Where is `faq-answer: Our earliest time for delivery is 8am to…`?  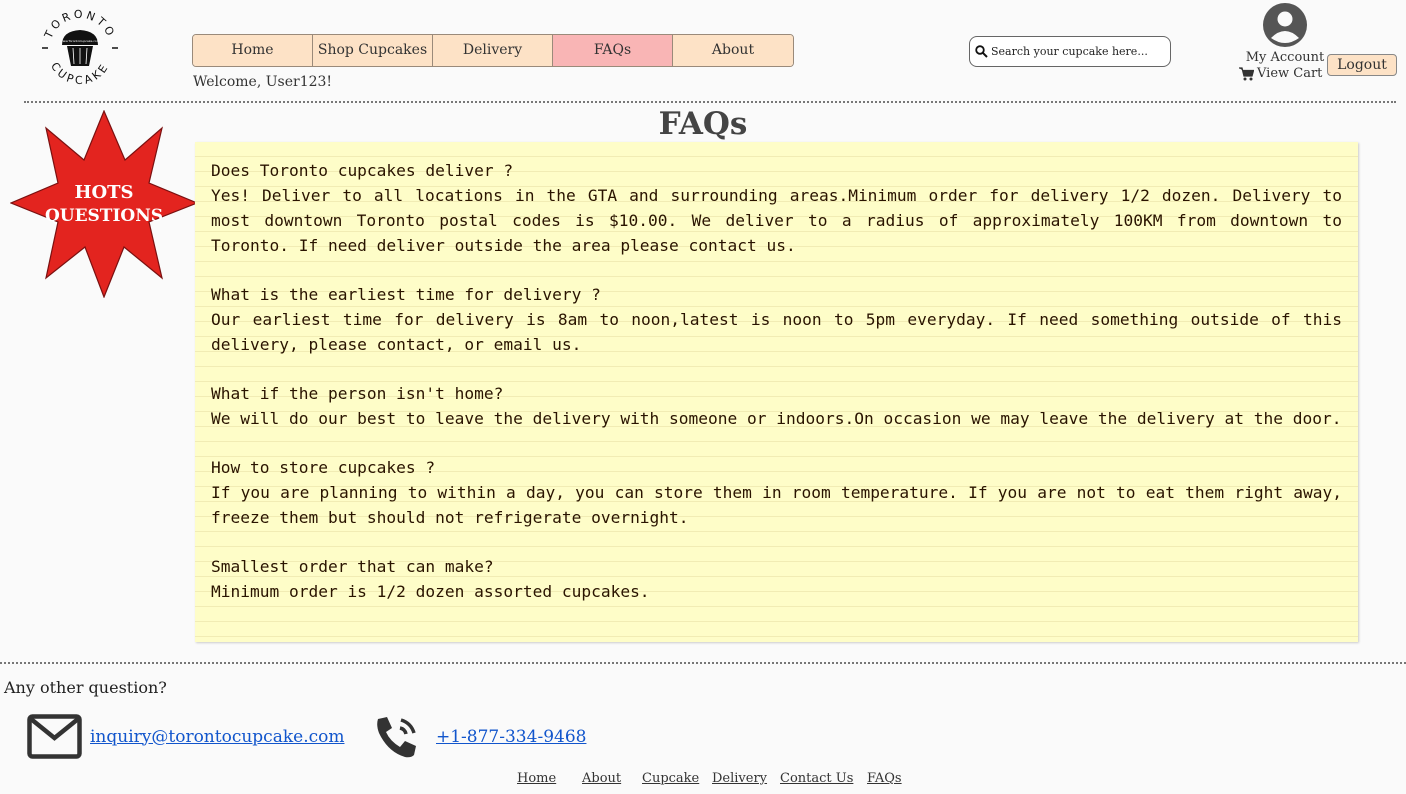
faq-answer: Our earliest time for delivery is 8am to… is located at coordinates (776, 332).